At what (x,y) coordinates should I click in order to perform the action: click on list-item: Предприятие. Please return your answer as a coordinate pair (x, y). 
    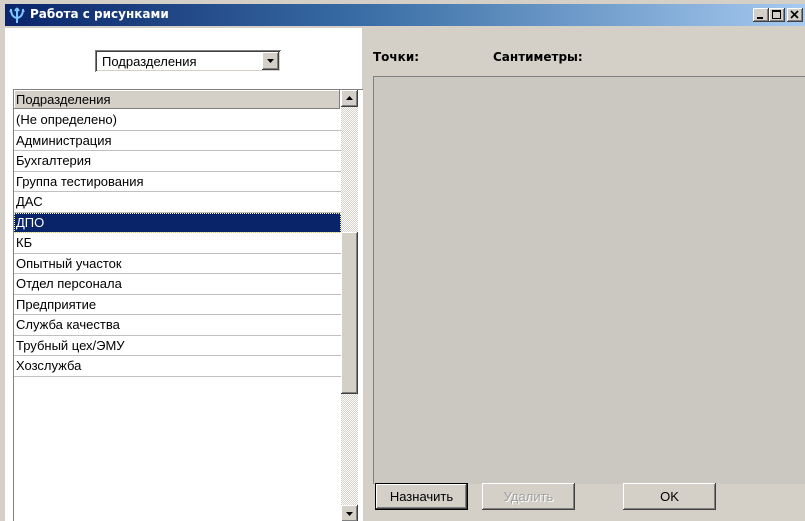
    Looking at the image, I should click on (177, 305).